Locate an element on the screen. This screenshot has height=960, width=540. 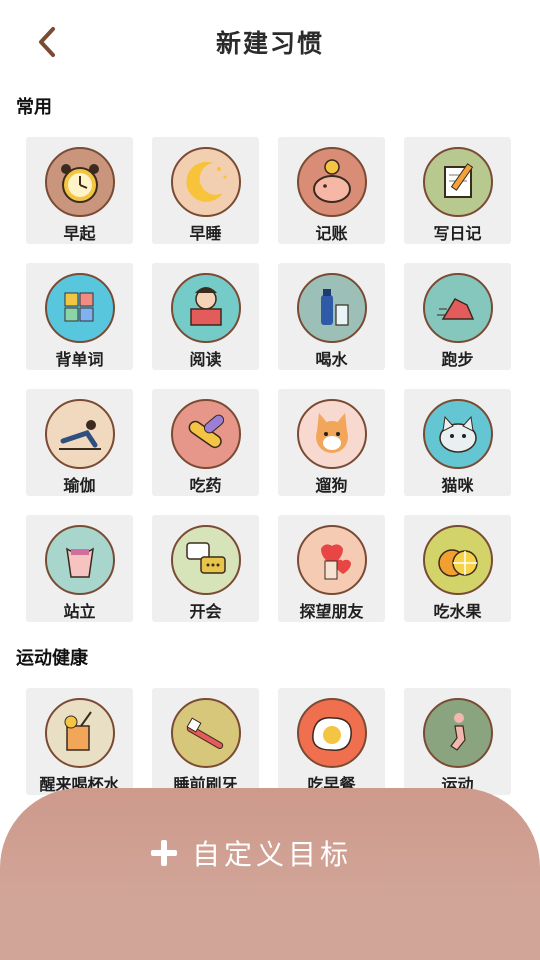
habit-tile: 吃水果 is located at coordinates (457, 568).